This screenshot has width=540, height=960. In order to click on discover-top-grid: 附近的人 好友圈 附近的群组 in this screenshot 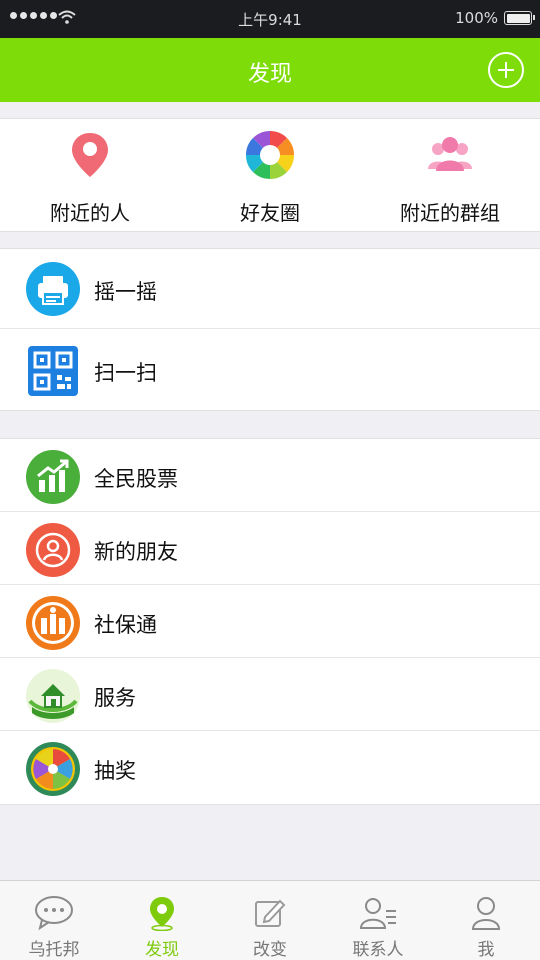, I will do `click(270, 175)`.